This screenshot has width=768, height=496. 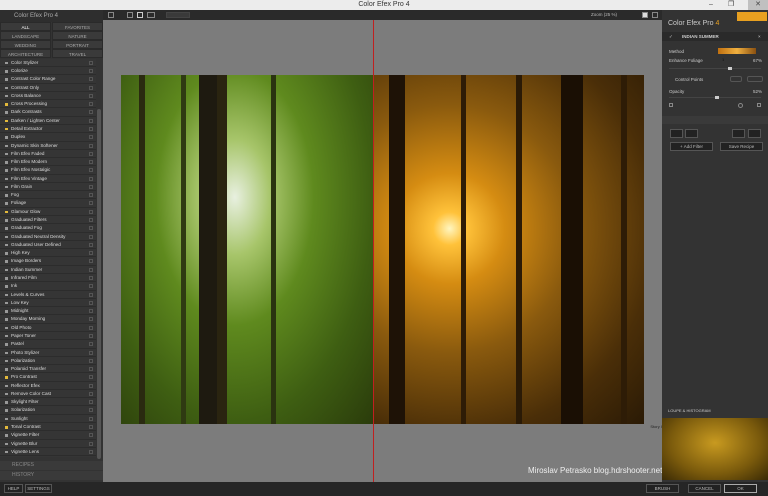 I want to click on category-travel: TRAVEL, so click(x=77, y=53).